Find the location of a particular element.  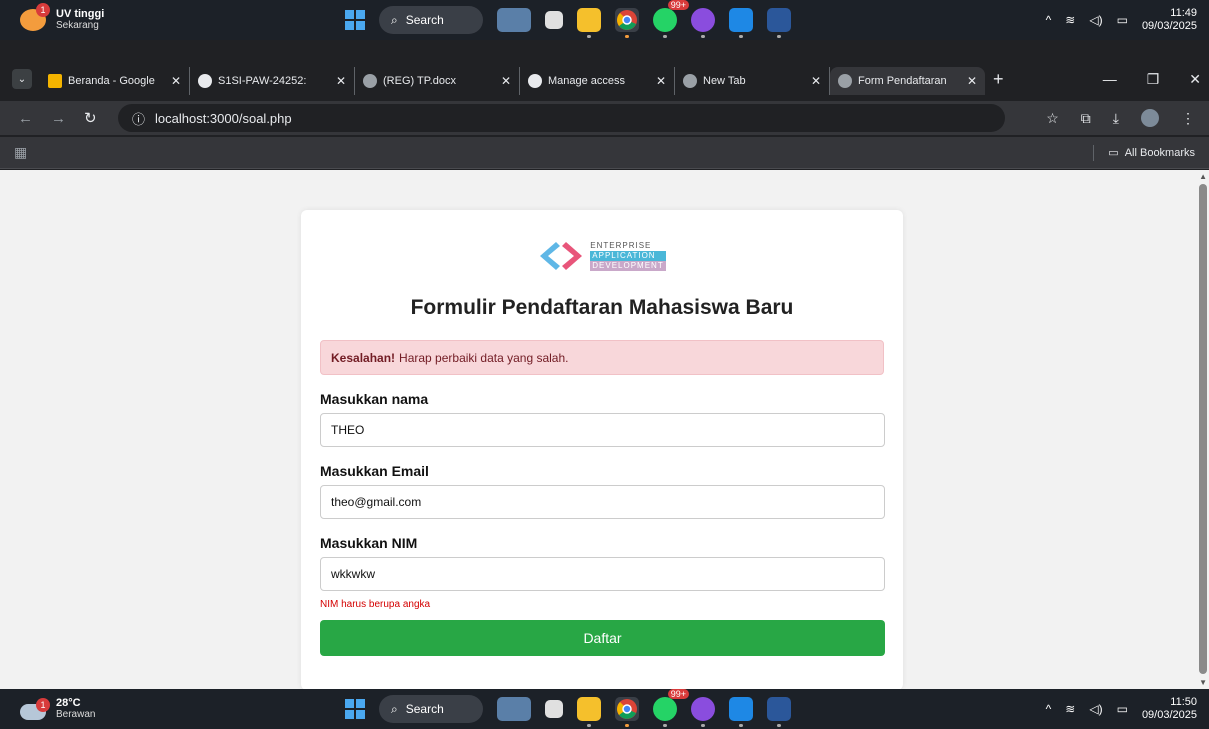

scrollbar: ▲ ▼ is located at coordinates (1203, 429).